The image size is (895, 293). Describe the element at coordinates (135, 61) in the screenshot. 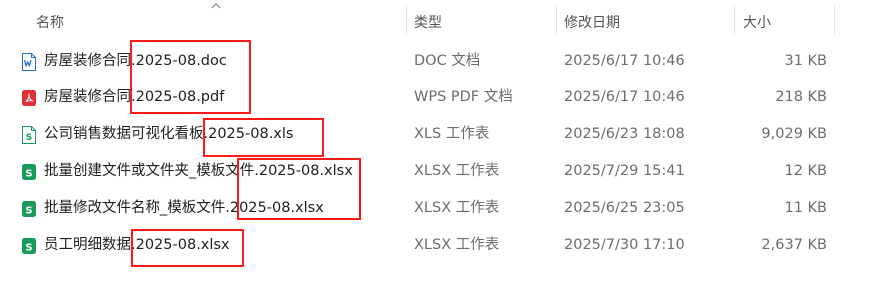

I see `file-name: 房屋装修合同.2025-08.doc` at that location.